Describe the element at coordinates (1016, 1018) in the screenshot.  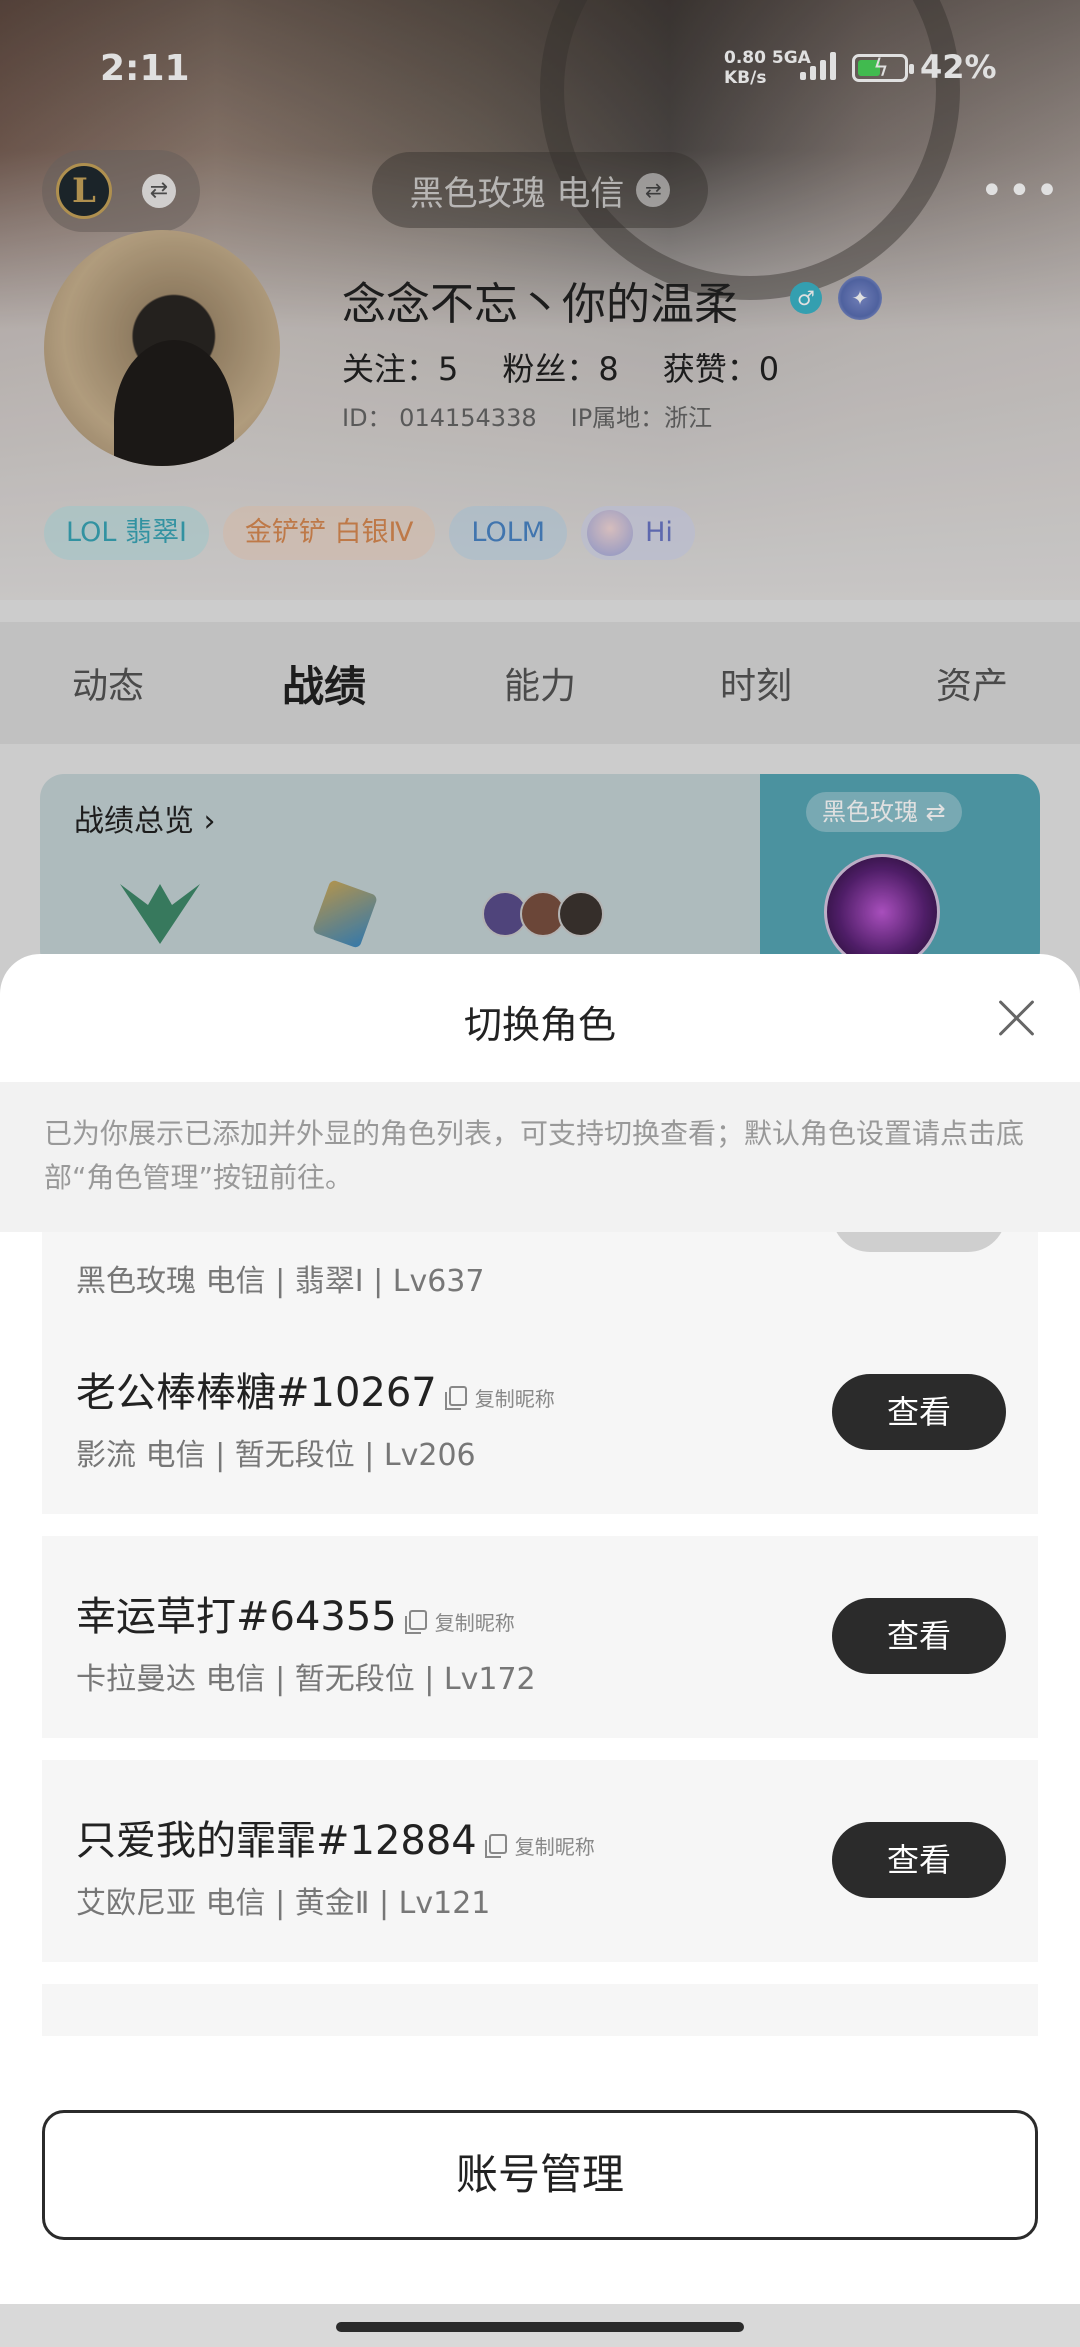
I see `close-icon` at that location.